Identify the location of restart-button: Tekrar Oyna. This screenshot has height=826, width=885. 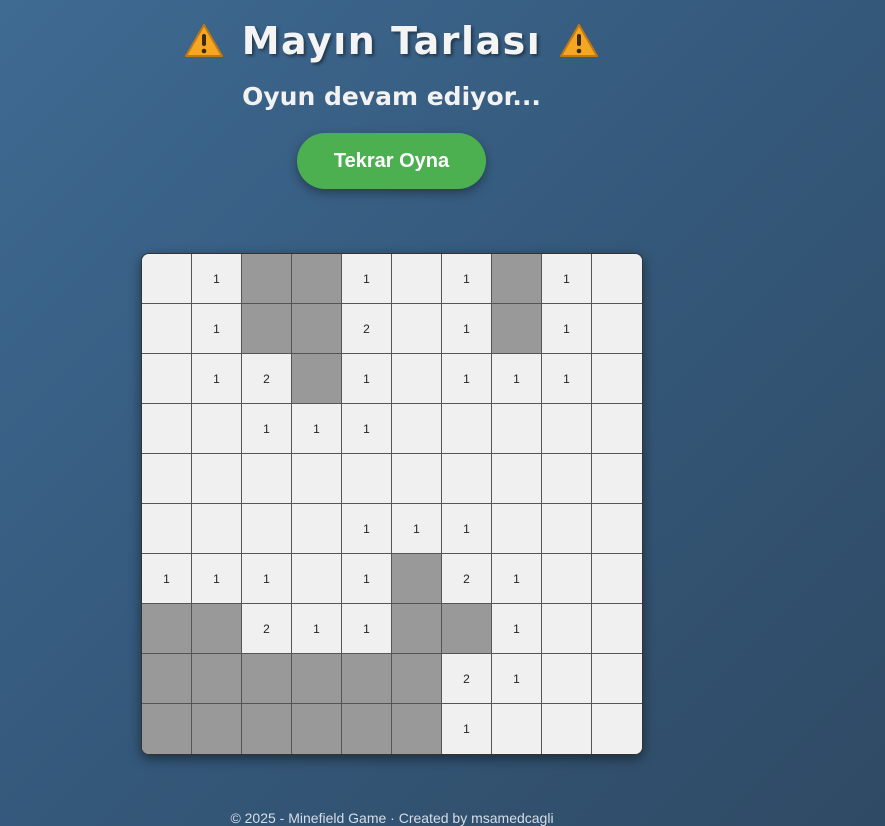
(391, 161).